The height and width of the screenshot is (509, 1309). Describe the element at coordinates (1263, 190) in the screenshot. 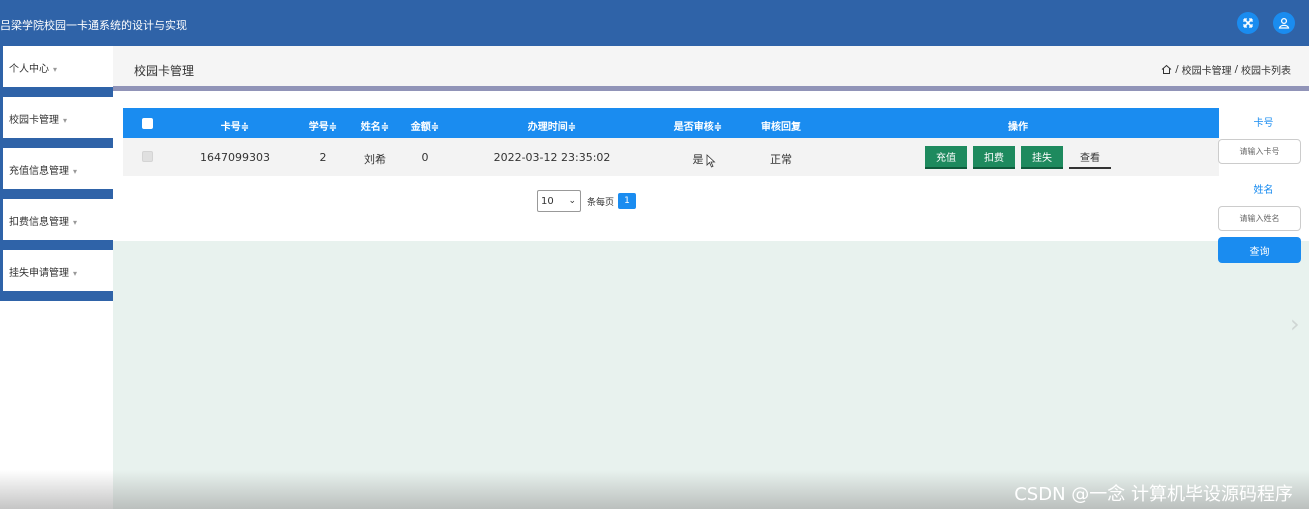

I see `name-search-label: 姓名` at that location.